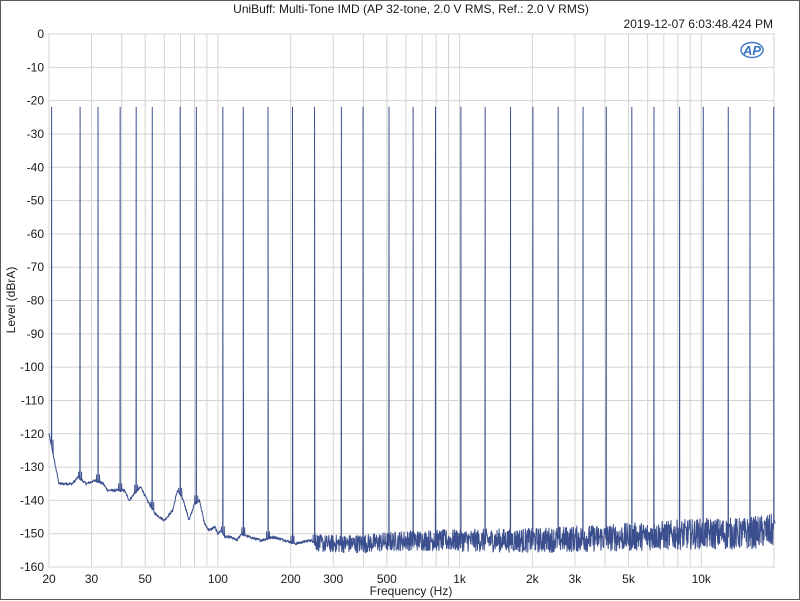  What do you see at coordinates (702, 579) in the screenshot?
I see `x-tick-label: 10k` at bounding box center [702, 579].